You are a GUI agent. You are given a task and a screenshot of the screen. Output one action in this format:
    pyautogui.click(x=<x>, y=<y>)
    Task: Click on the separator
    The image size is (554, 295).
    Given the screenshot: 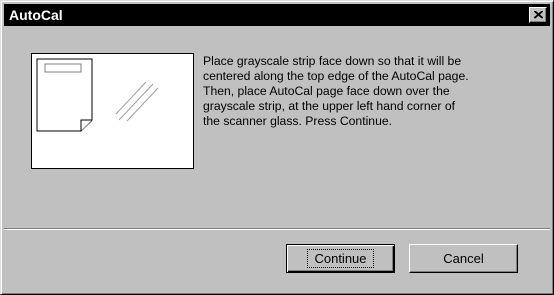 What is the action you would take?
    pyautogui.click(x=277, y=229)
    